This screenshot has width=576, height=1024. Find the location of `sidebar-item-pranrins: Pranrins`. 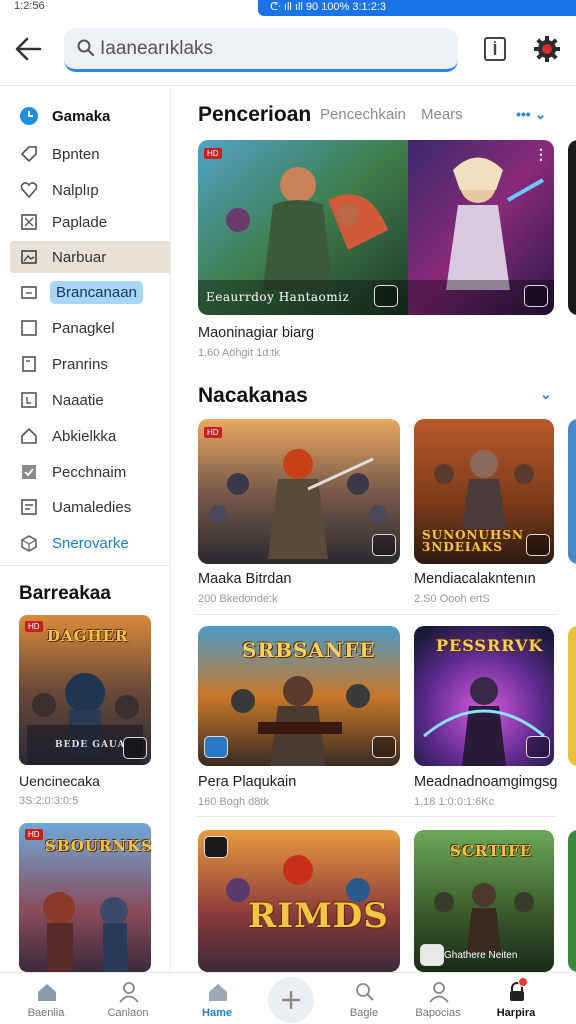

sidebar-item-pranrins: Pranrins is located at coordinates (90, 364).